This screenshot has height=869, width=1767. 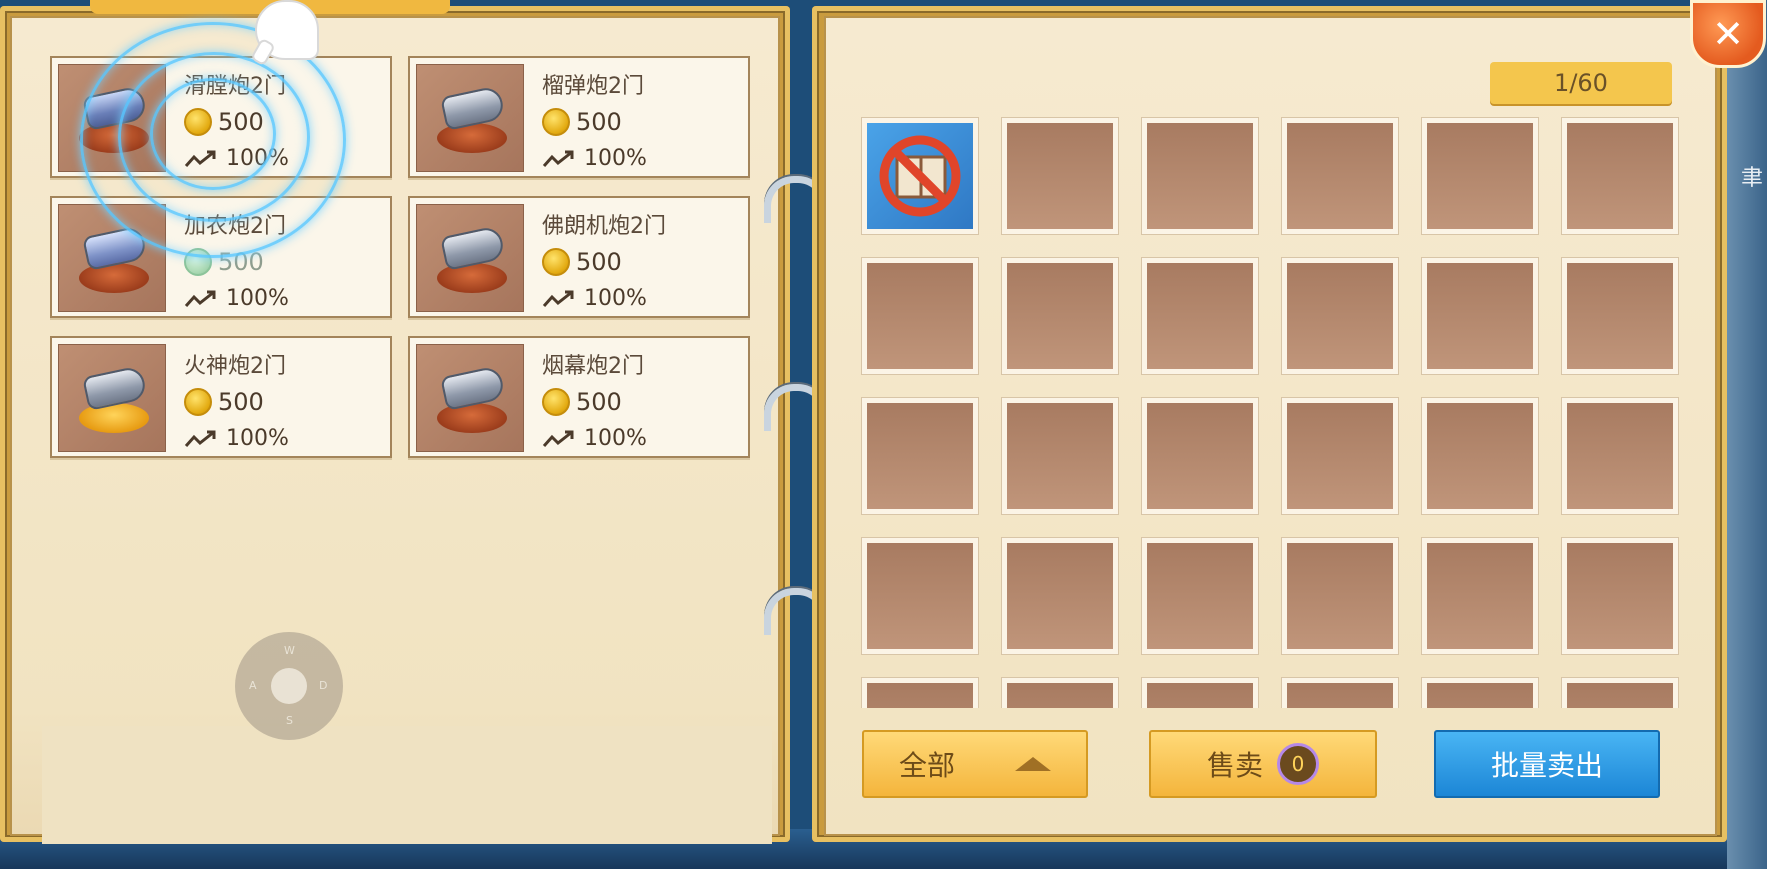 I want to click on batch-sell-button: 批量卖出, so click(x=1547, y=764).